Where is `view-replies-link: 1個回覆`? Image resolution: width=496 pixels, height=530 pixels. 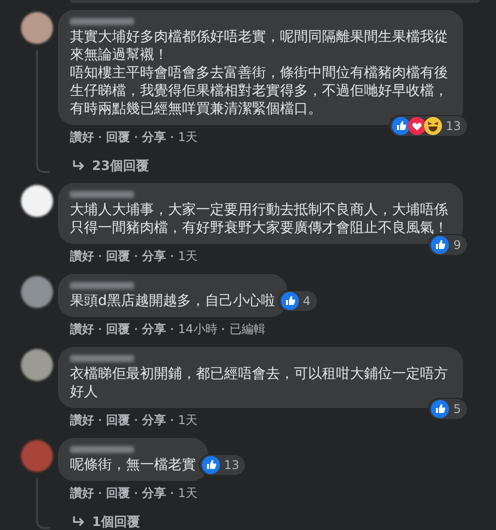 view-replies-link: 1個回覆 is located at coordinates (116, 521).